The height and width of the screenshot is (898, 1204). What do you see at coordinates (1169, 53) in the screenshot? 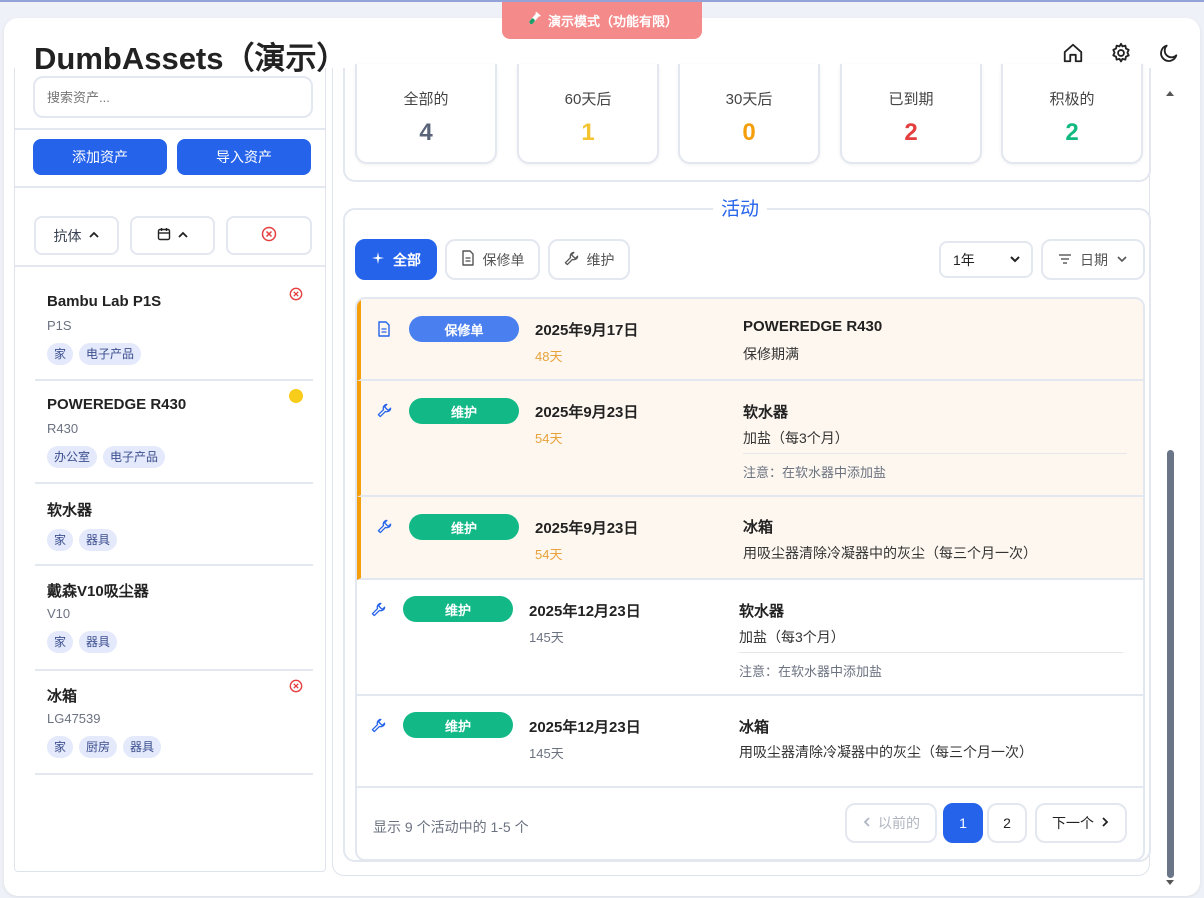
I see `moon-icon` at bounding box center [1169, 53].